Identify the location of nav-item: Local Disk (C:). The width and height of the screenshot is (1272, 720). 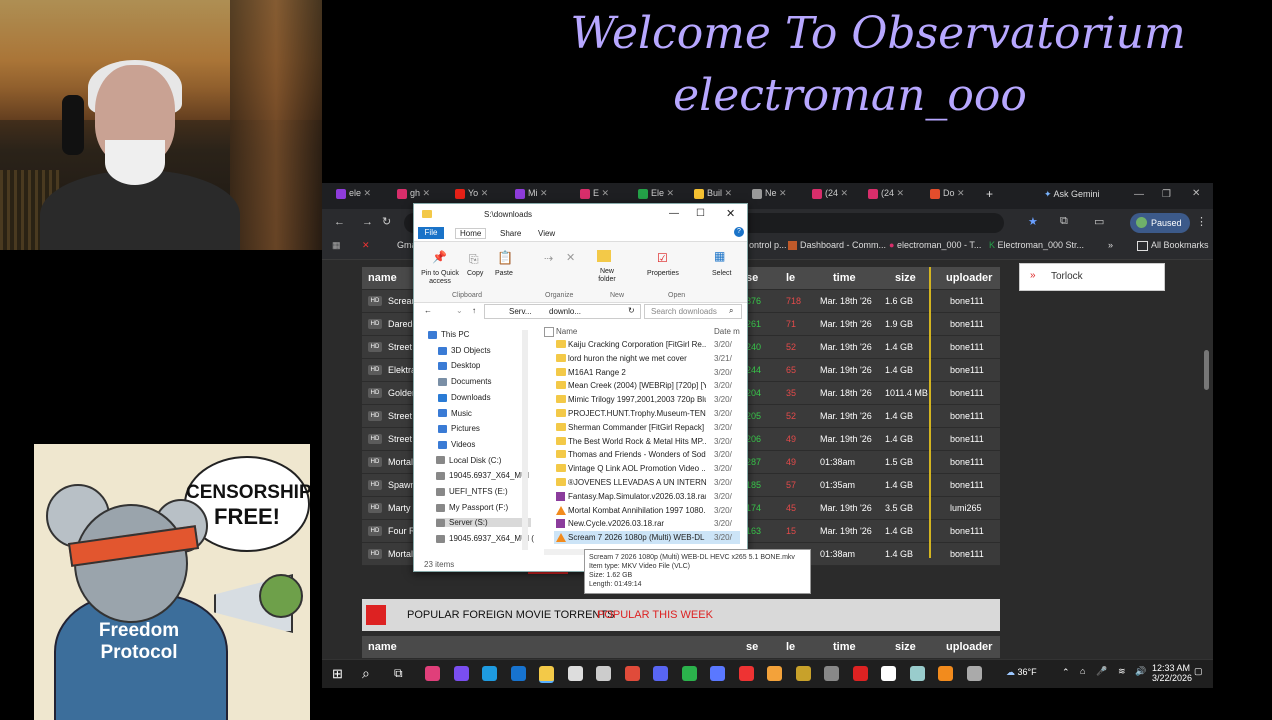
(468, 460).